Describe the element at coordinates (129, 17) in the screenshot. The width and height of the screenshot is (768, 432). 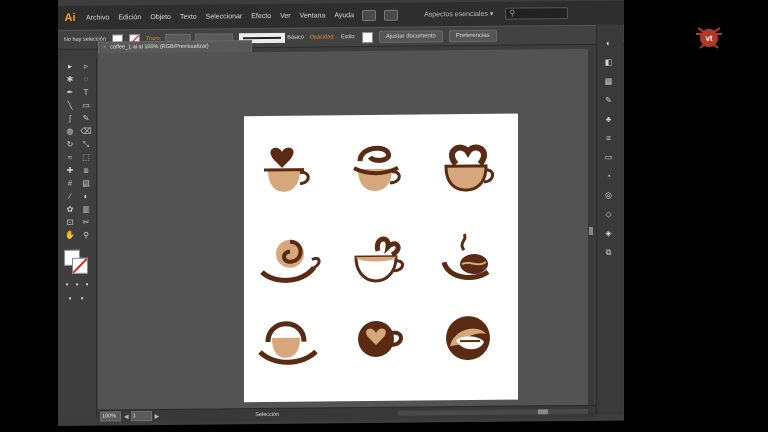
I see `menu-edicion: Edición` at that location.